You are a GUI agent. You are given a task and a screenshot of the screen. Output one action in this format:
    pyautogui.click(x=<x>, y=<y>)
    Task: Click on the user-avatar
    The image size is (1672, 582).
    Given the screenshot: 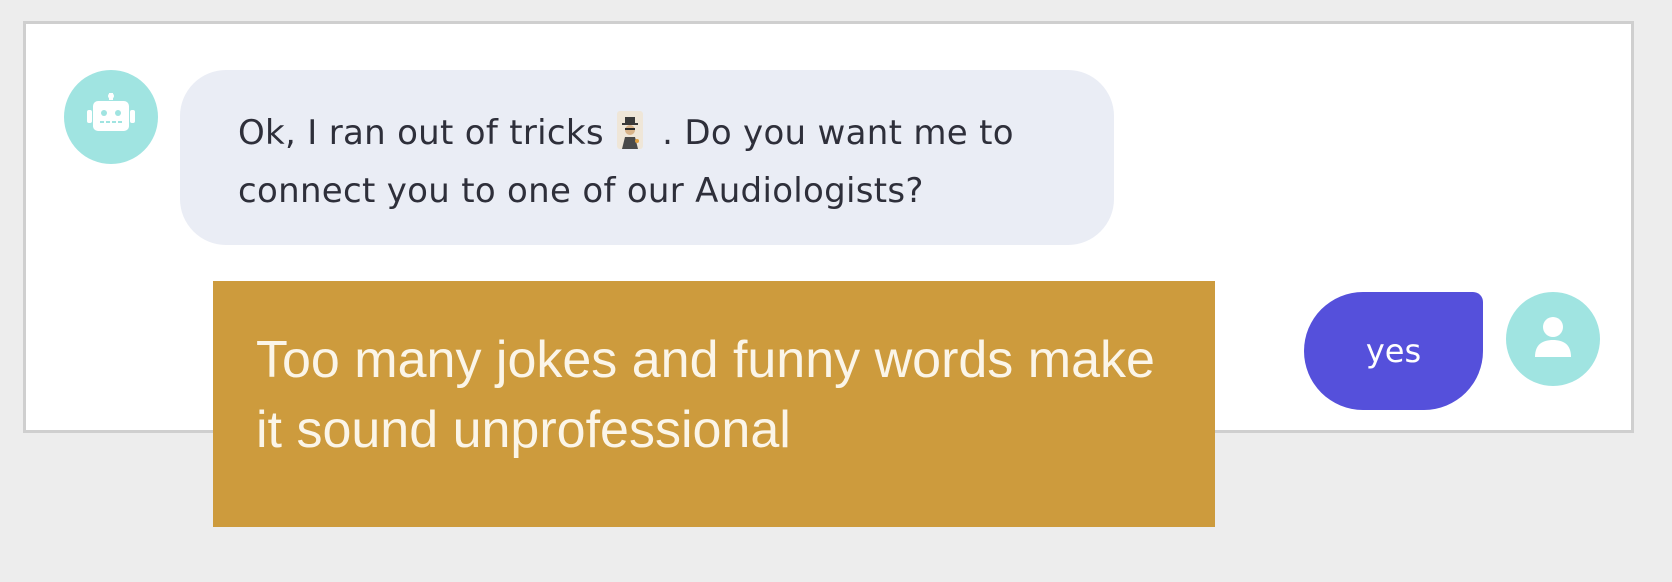 What is the action you would take?
    pyautogui.click(x=1553, y=339)
    